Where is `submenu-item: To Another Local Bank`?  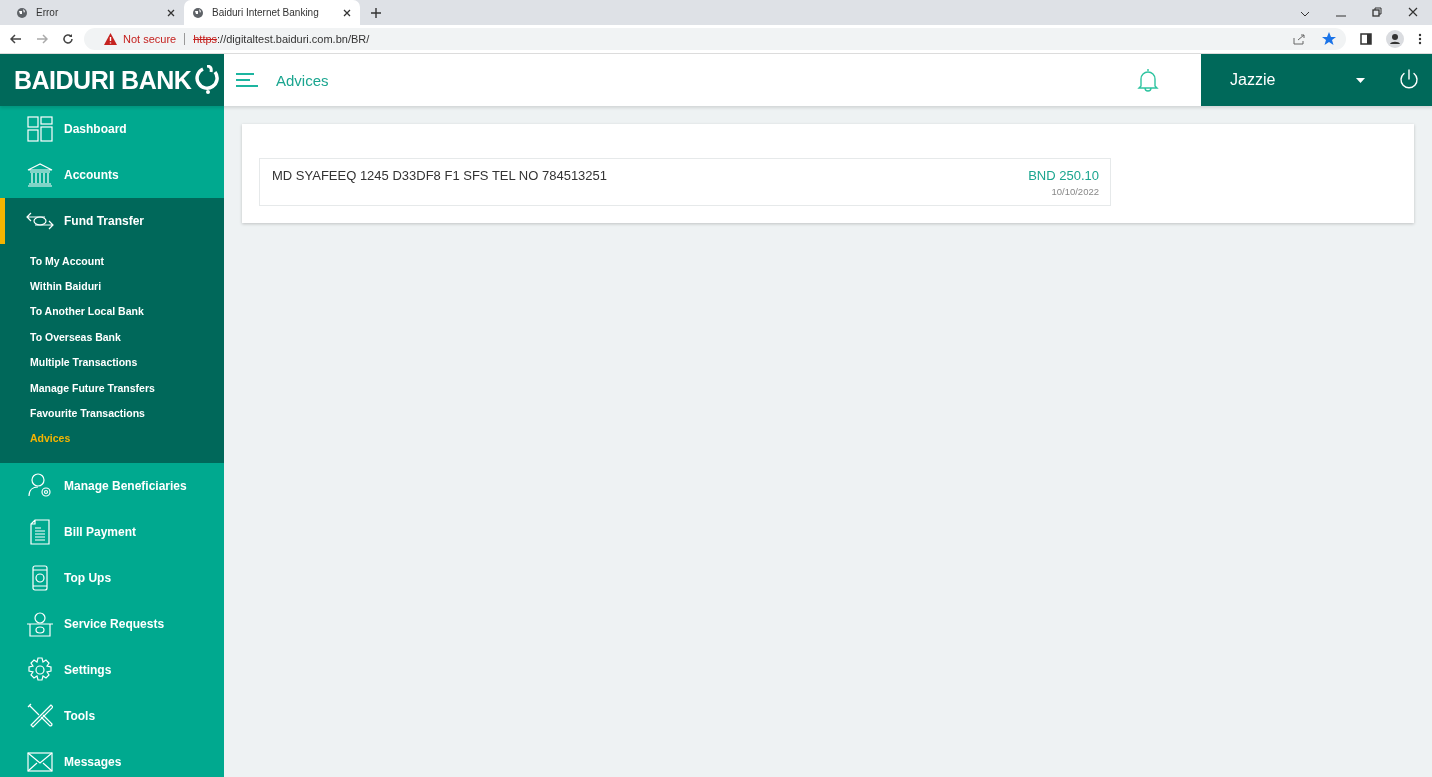
submenu-item: To Another Local Bank is located at coordinates (127, 311).